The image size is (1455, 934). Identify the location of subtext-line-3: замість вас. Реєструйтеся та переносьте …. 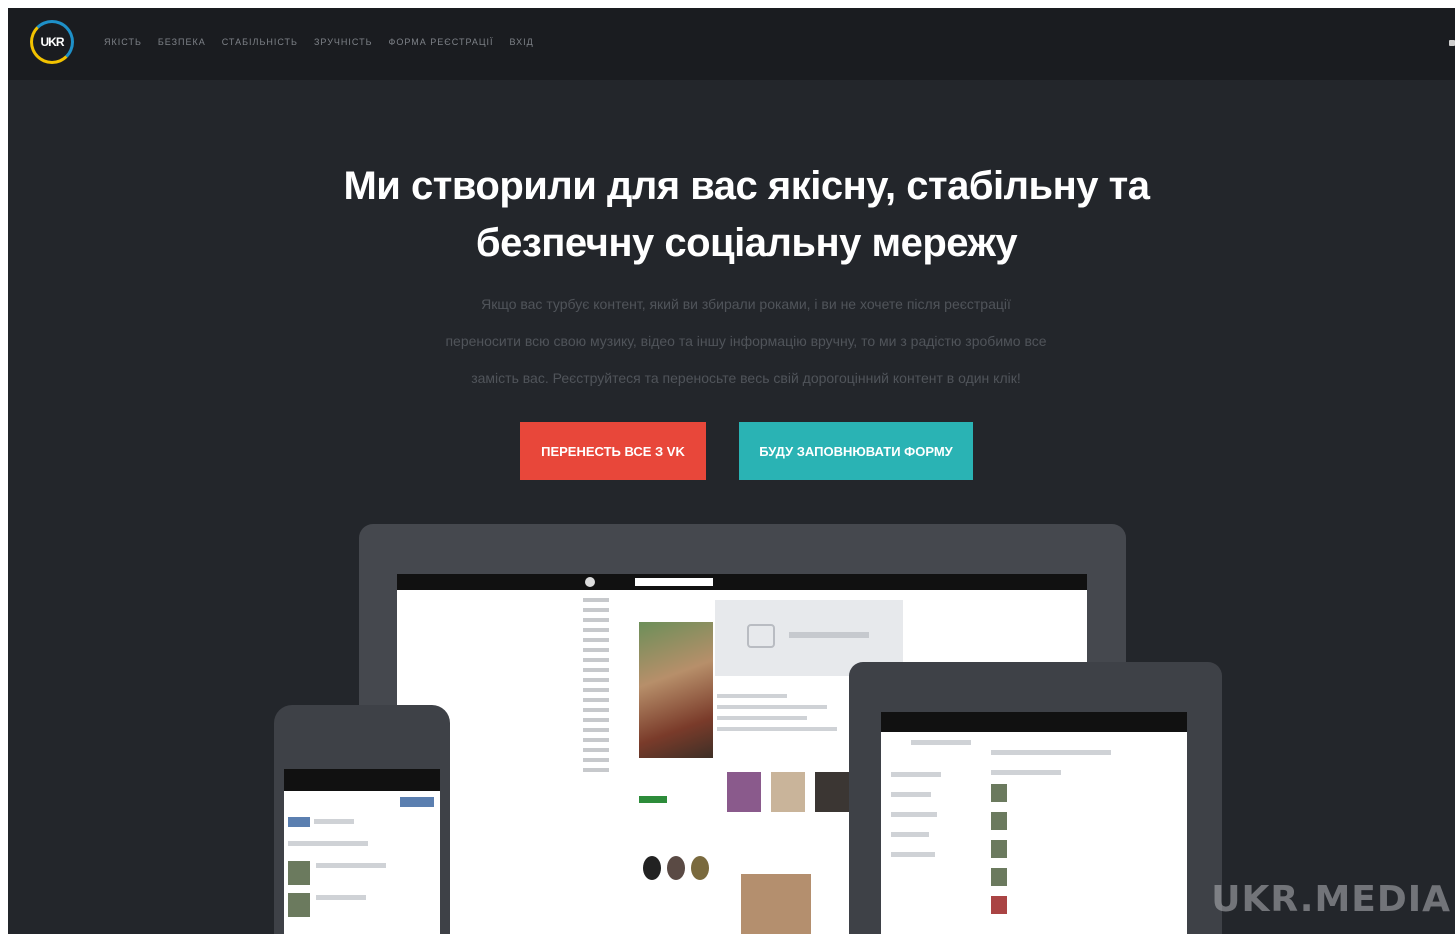
(746, 378).